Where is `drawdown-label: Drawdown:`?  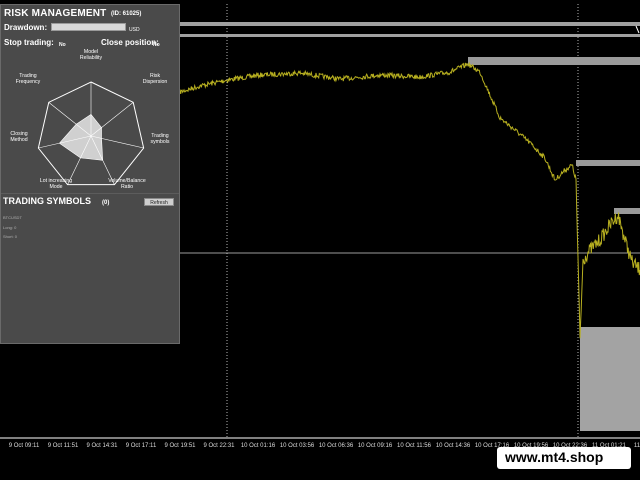 drawdown-label: Drawdown: is located at coordinates (26, 27).